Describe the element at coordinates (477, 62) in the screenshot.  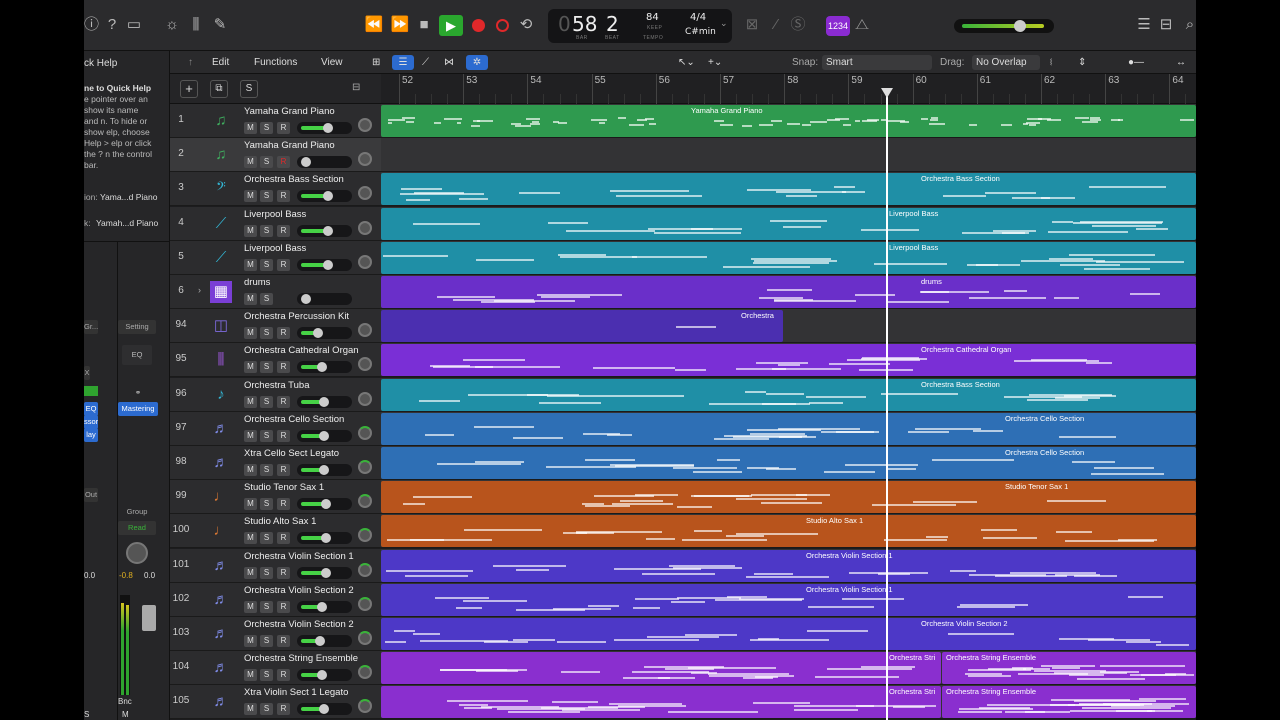
I see `catch-icon: ✲` at that location.